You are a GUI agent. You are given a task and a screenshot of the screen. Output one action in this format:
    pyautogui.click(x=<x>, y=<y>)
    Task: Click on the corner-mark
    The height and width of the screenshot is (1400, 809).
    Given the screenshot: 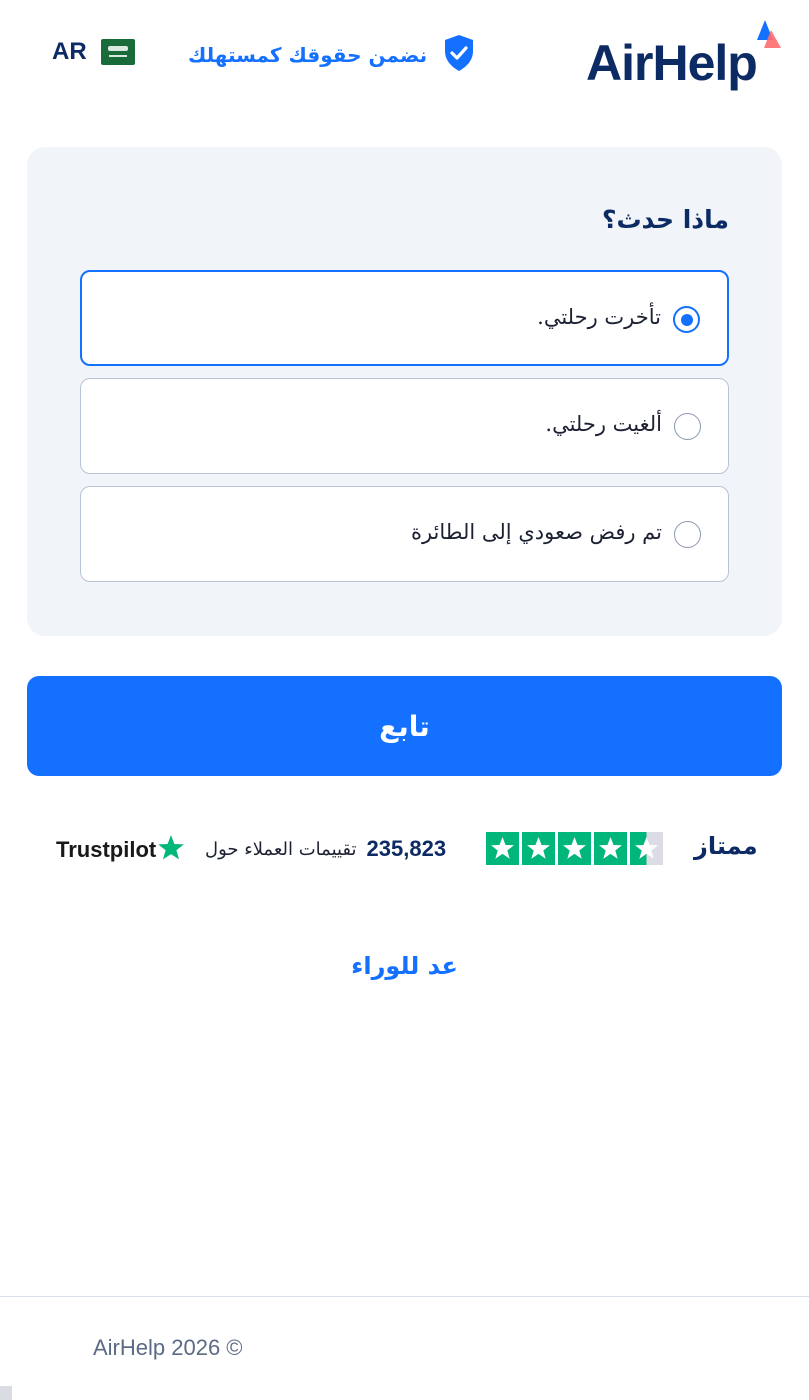 What is the action you would take?
    pyautogui.click(x=6, y=1393)
    